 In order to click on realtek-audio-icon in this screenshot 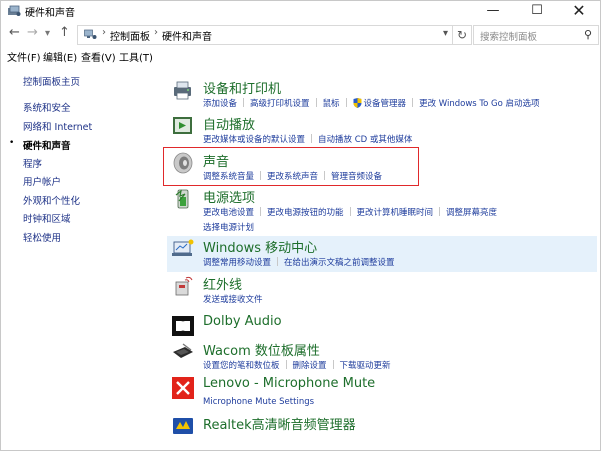, I will do `click(183, 426)`.